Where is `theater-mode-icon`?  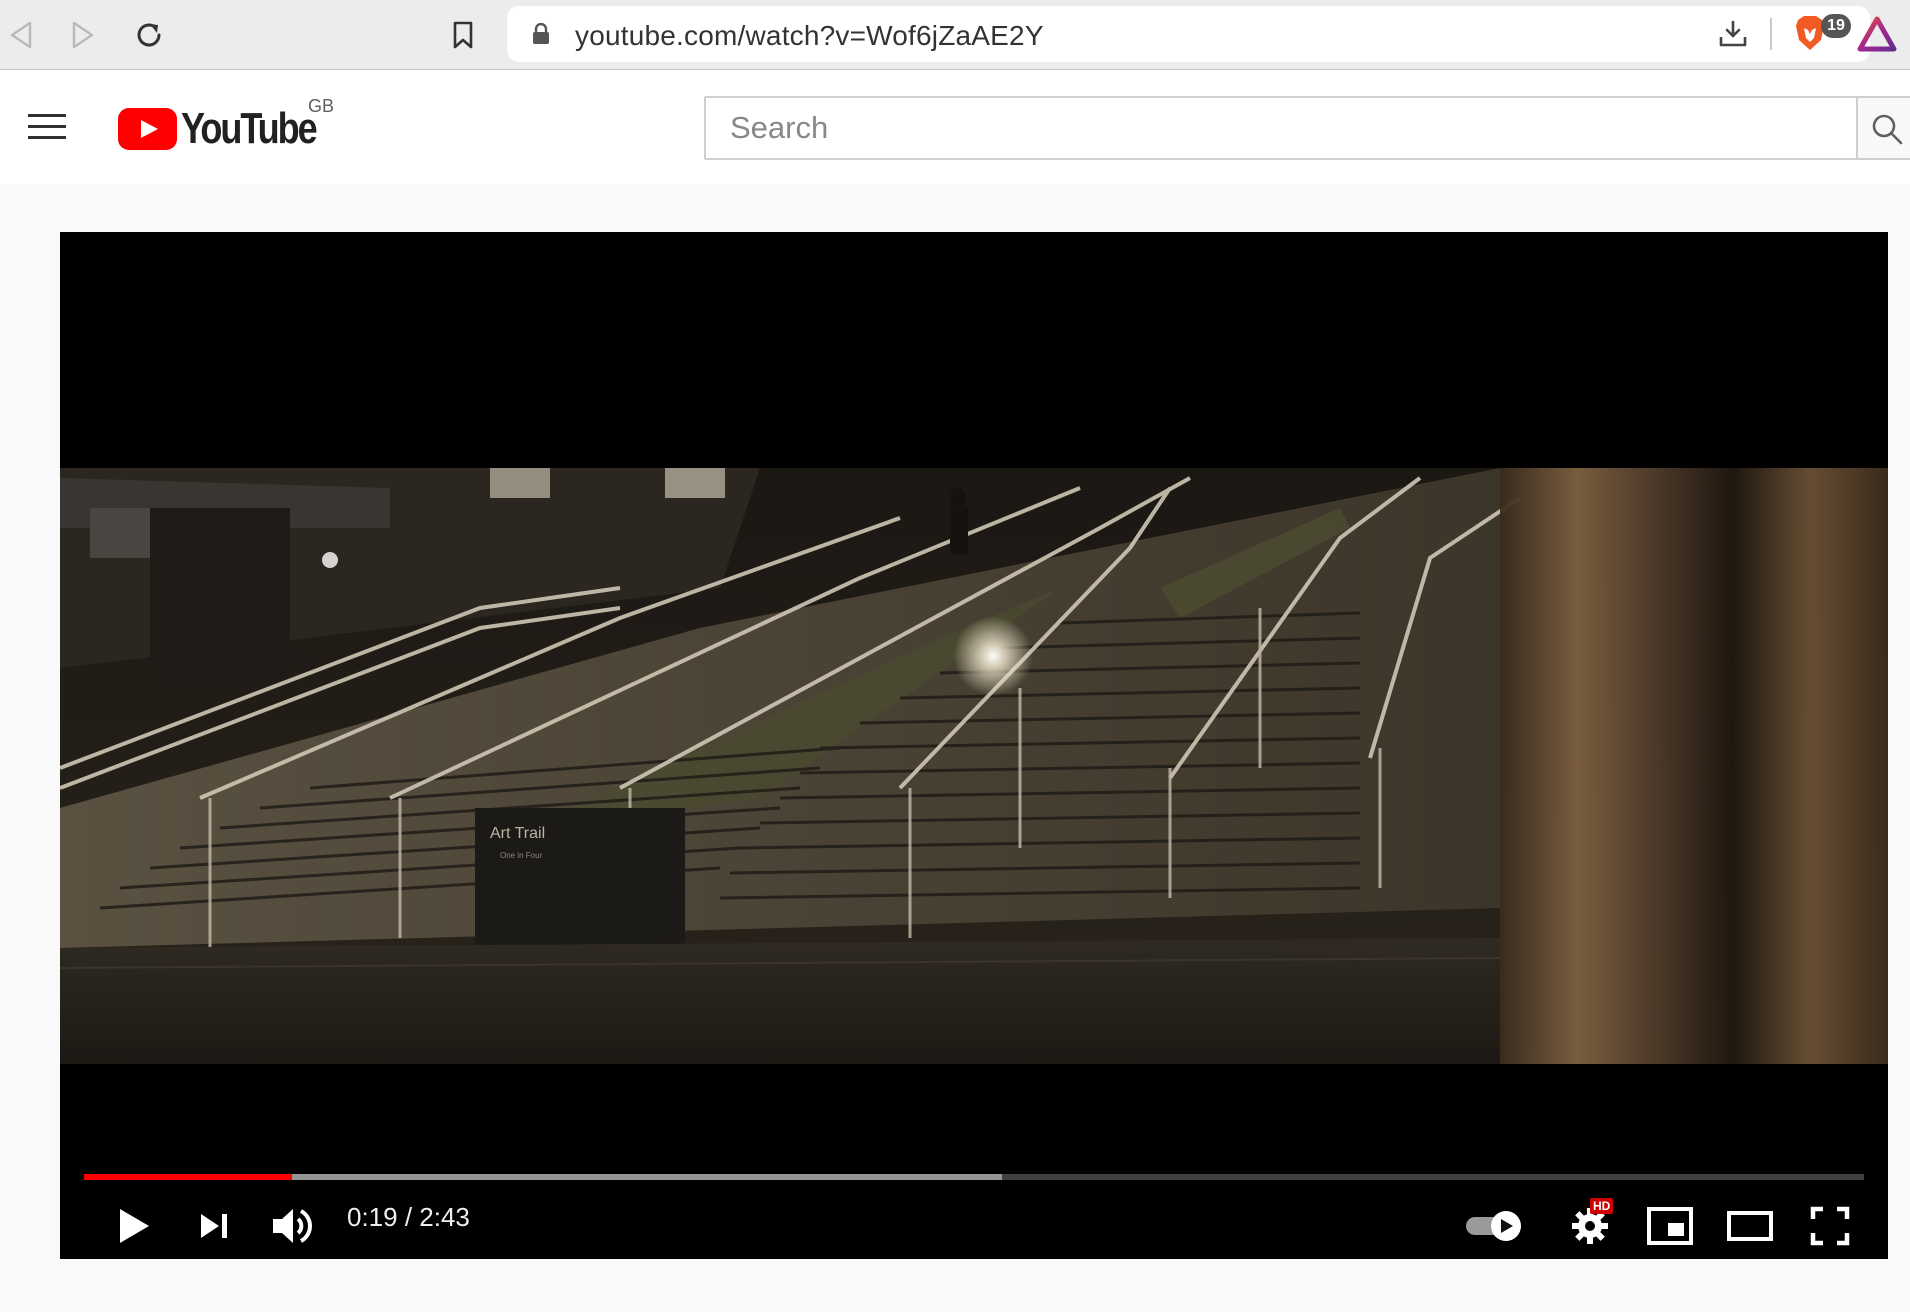 theater-mode-icon is located at coordinates (1750, 1226).